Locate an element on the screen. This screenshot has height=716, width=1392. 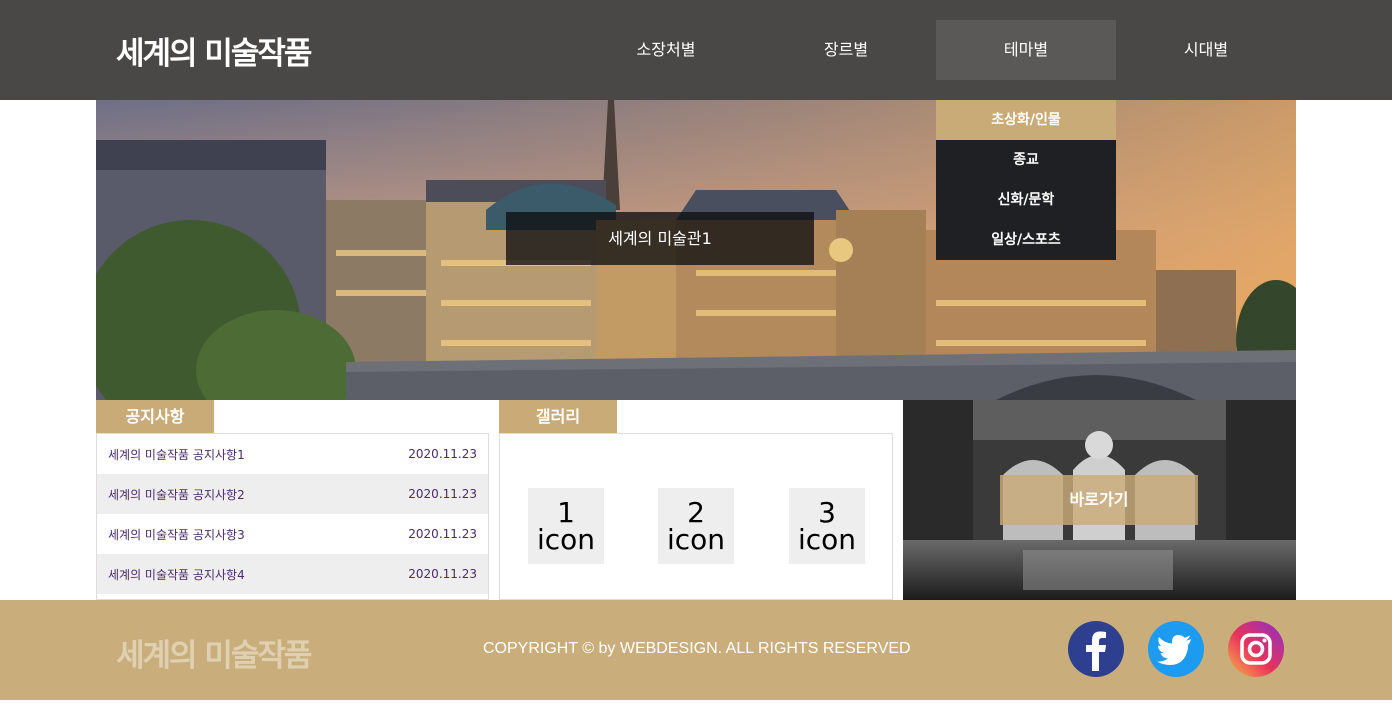
site-header: 세계의 미술작품 소장처별 장르별 테마별 시대별 is located at coordinates (696, 50).